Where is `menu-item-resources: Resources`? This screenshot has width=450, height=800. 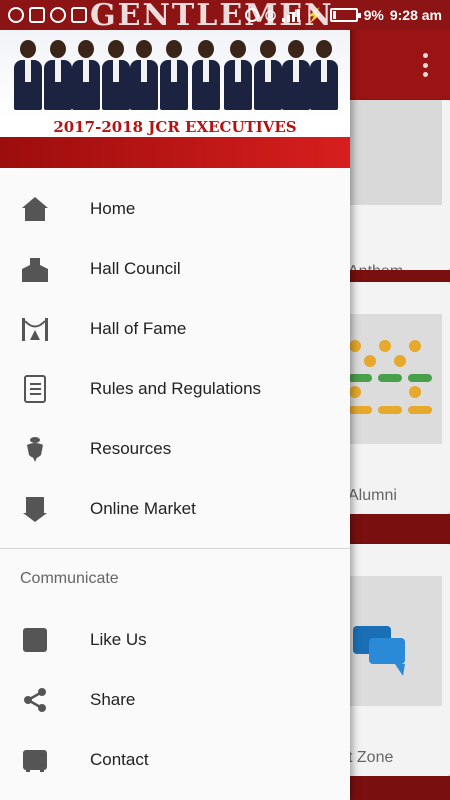
menu-item-resources: Resources is located at coordinates (175, 449).